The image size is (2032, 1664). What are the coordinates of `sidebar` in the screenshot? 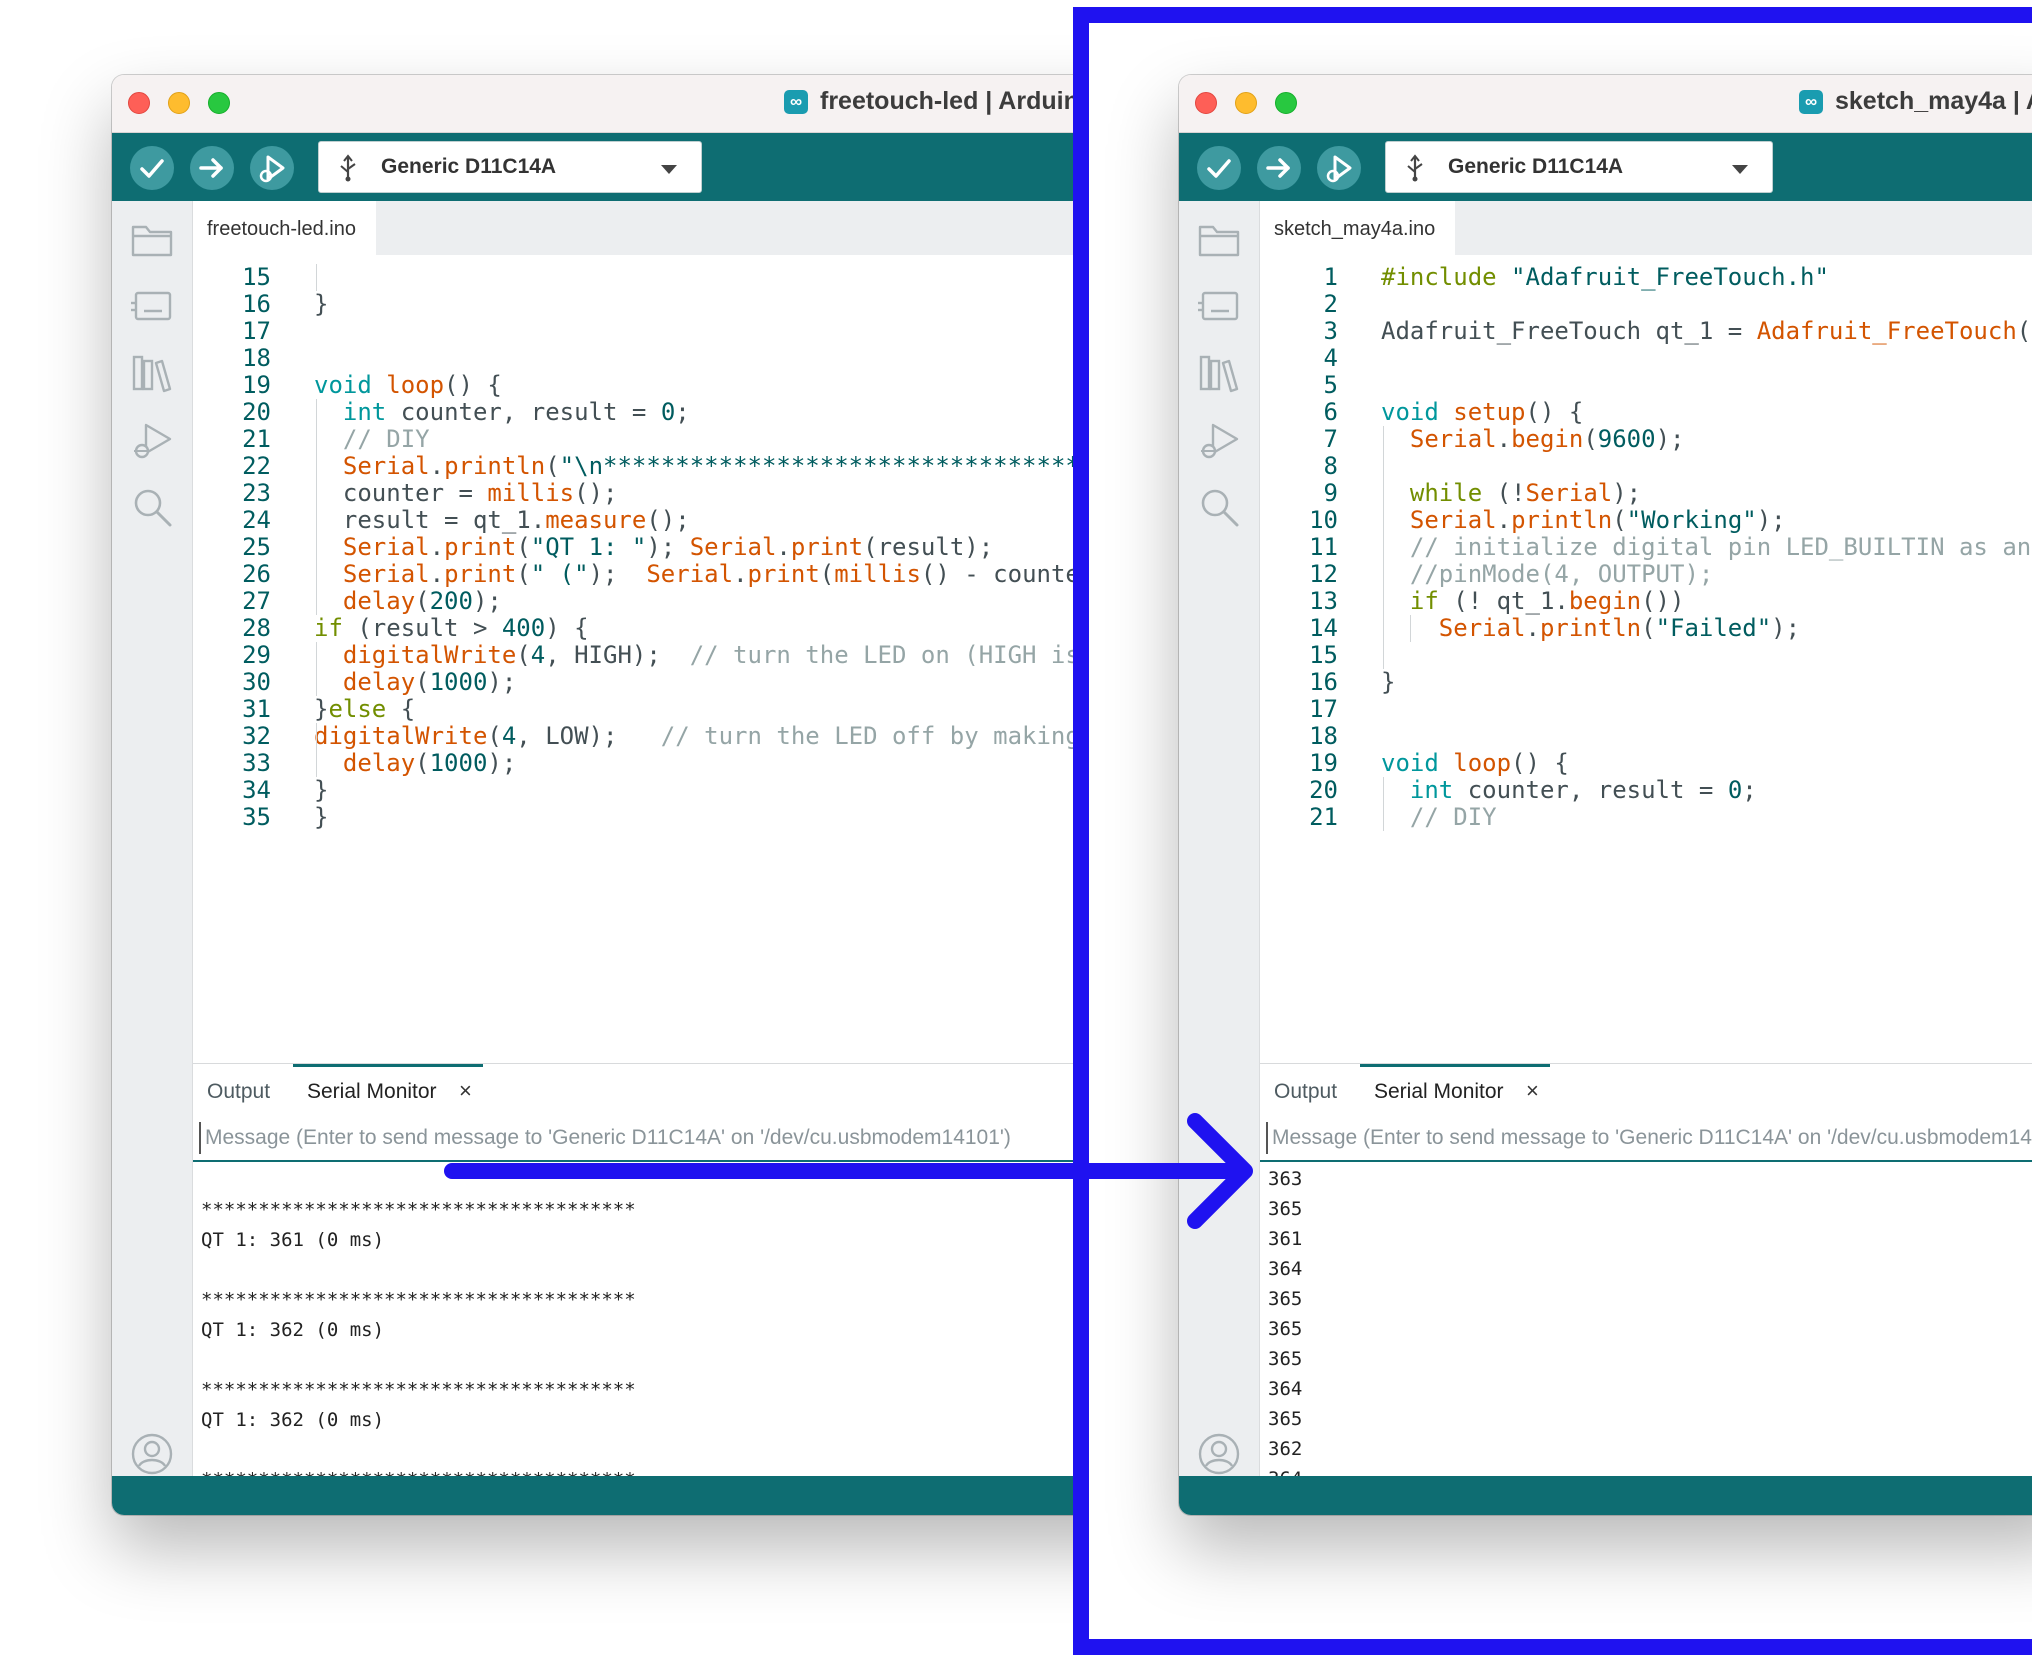 It's located at (152, 838).